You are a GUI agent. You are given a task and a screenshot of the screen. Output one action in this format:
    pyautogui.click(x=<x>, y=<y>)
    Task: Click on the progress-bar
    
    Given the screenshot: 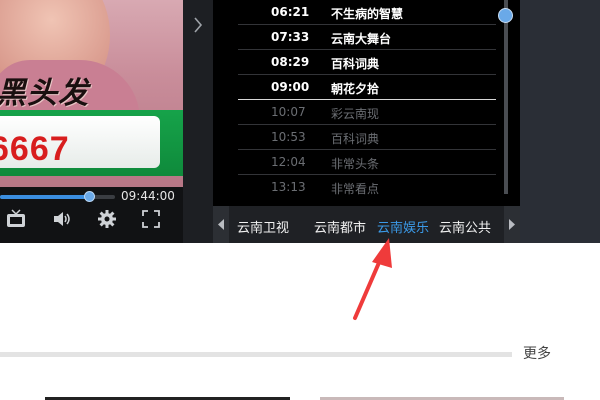 What is the action you would take?
    pyautogui.click(x=57, y=196)
    